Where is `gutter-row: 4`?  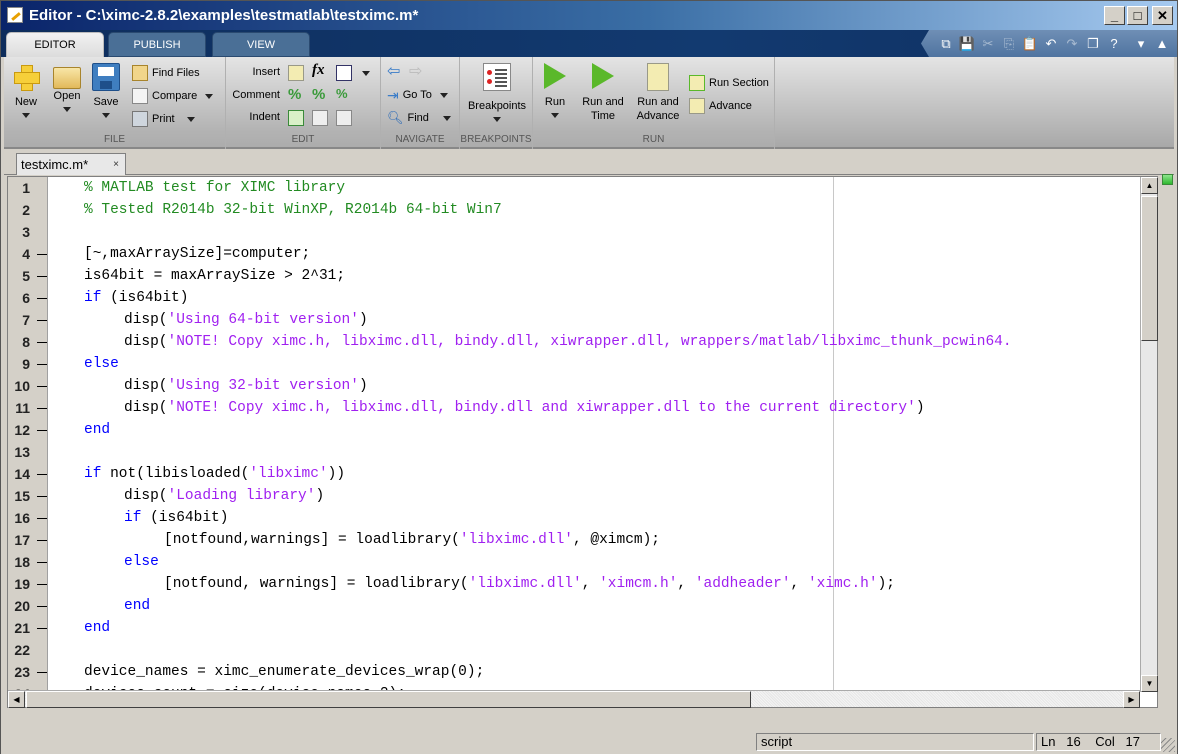
gutter-row: 4 is located at coordinates (27, 254).